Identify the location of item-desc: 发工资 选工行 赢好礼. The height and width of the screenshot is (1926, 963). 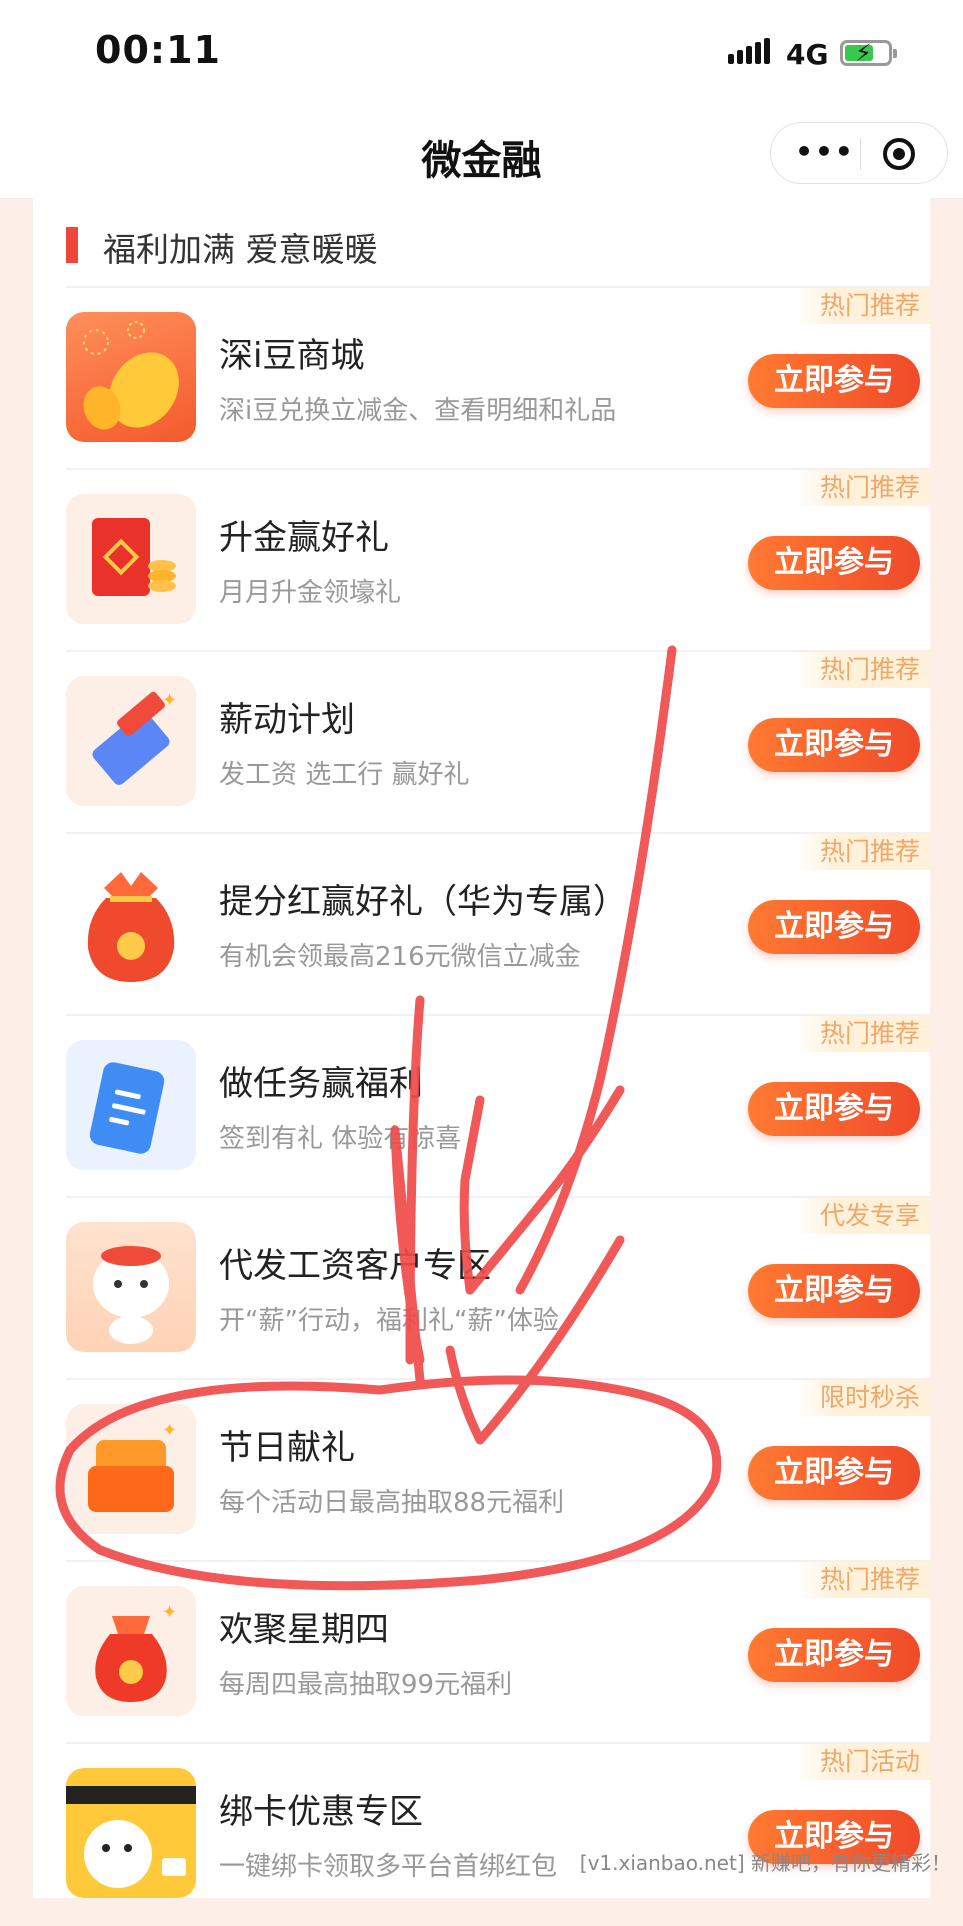
(344, 775).